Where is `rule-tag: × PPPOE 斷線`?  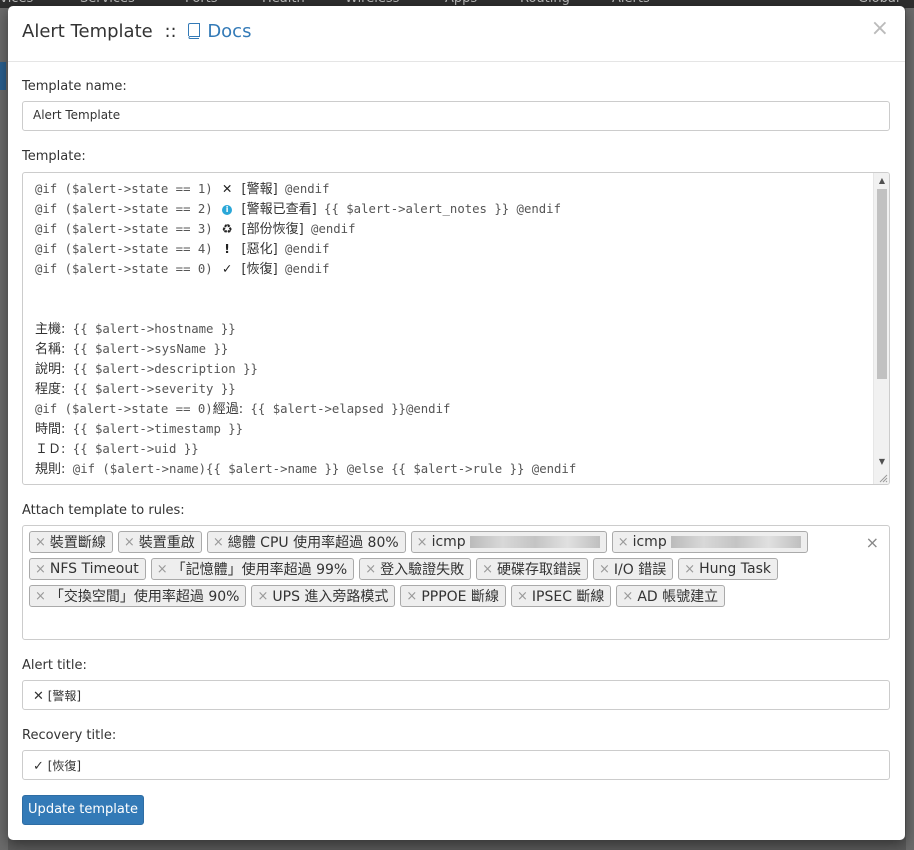 rule-tag: × PPPOE 斷線 is located at coordinates (453, 596).